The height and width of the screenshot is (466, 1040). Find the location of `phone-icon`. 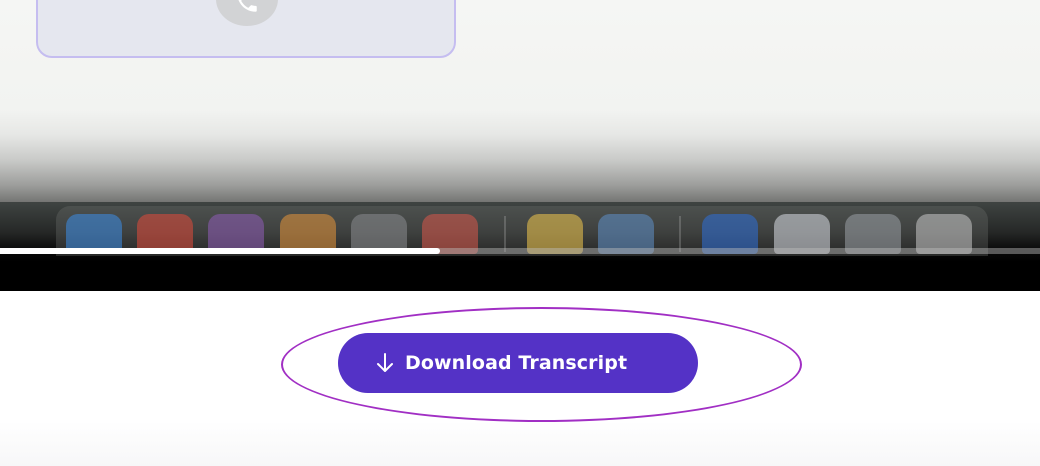

phone-icon is located at coordinates (247, 13).